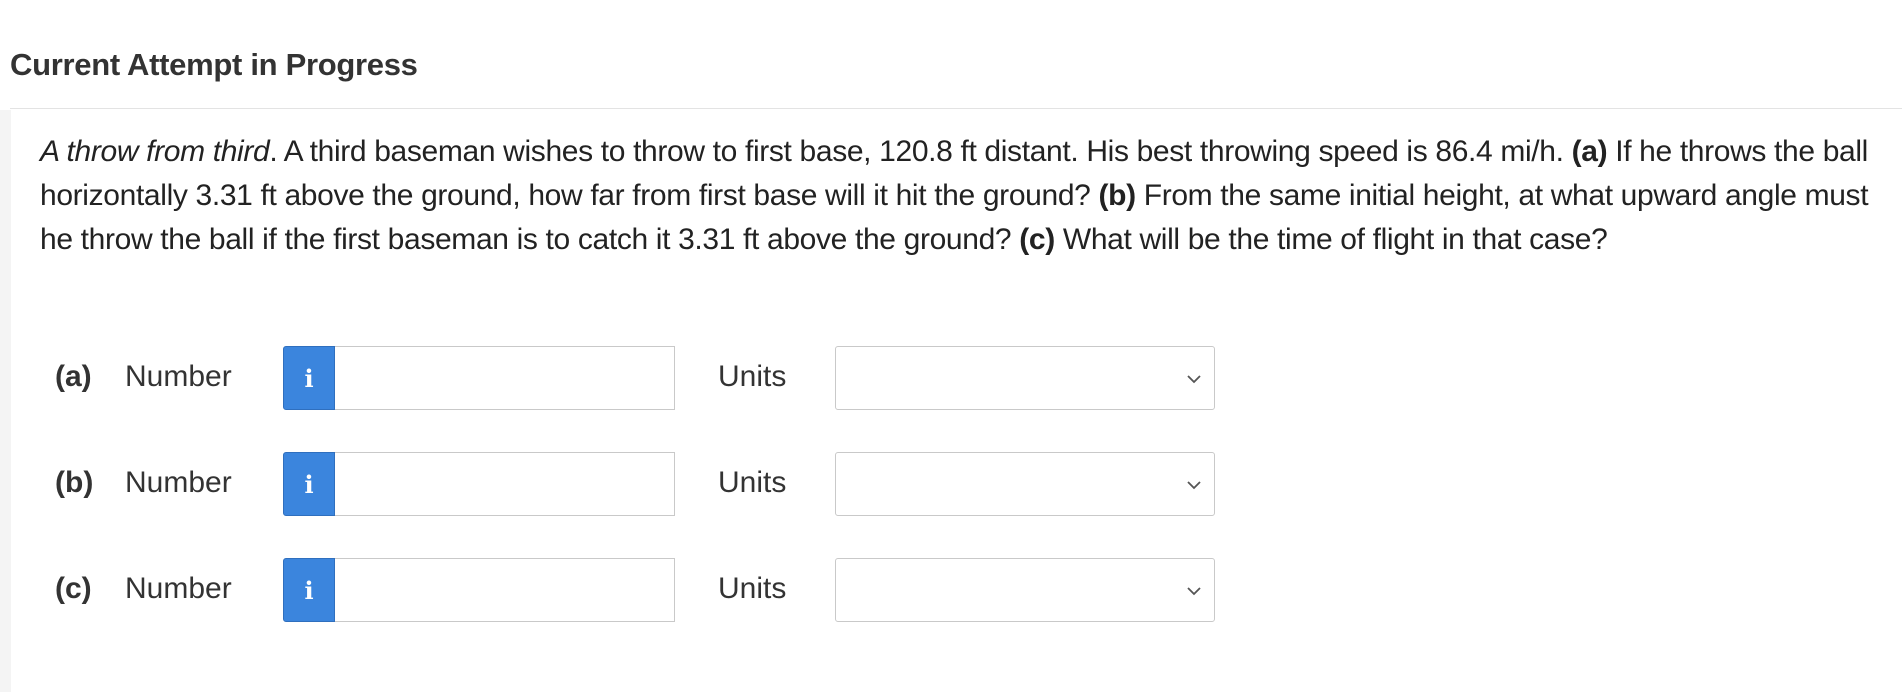  What do you see at coordinates (1025, 484) in the screenshot?
I see `units-select-b` at bounding box center [1025, 484].